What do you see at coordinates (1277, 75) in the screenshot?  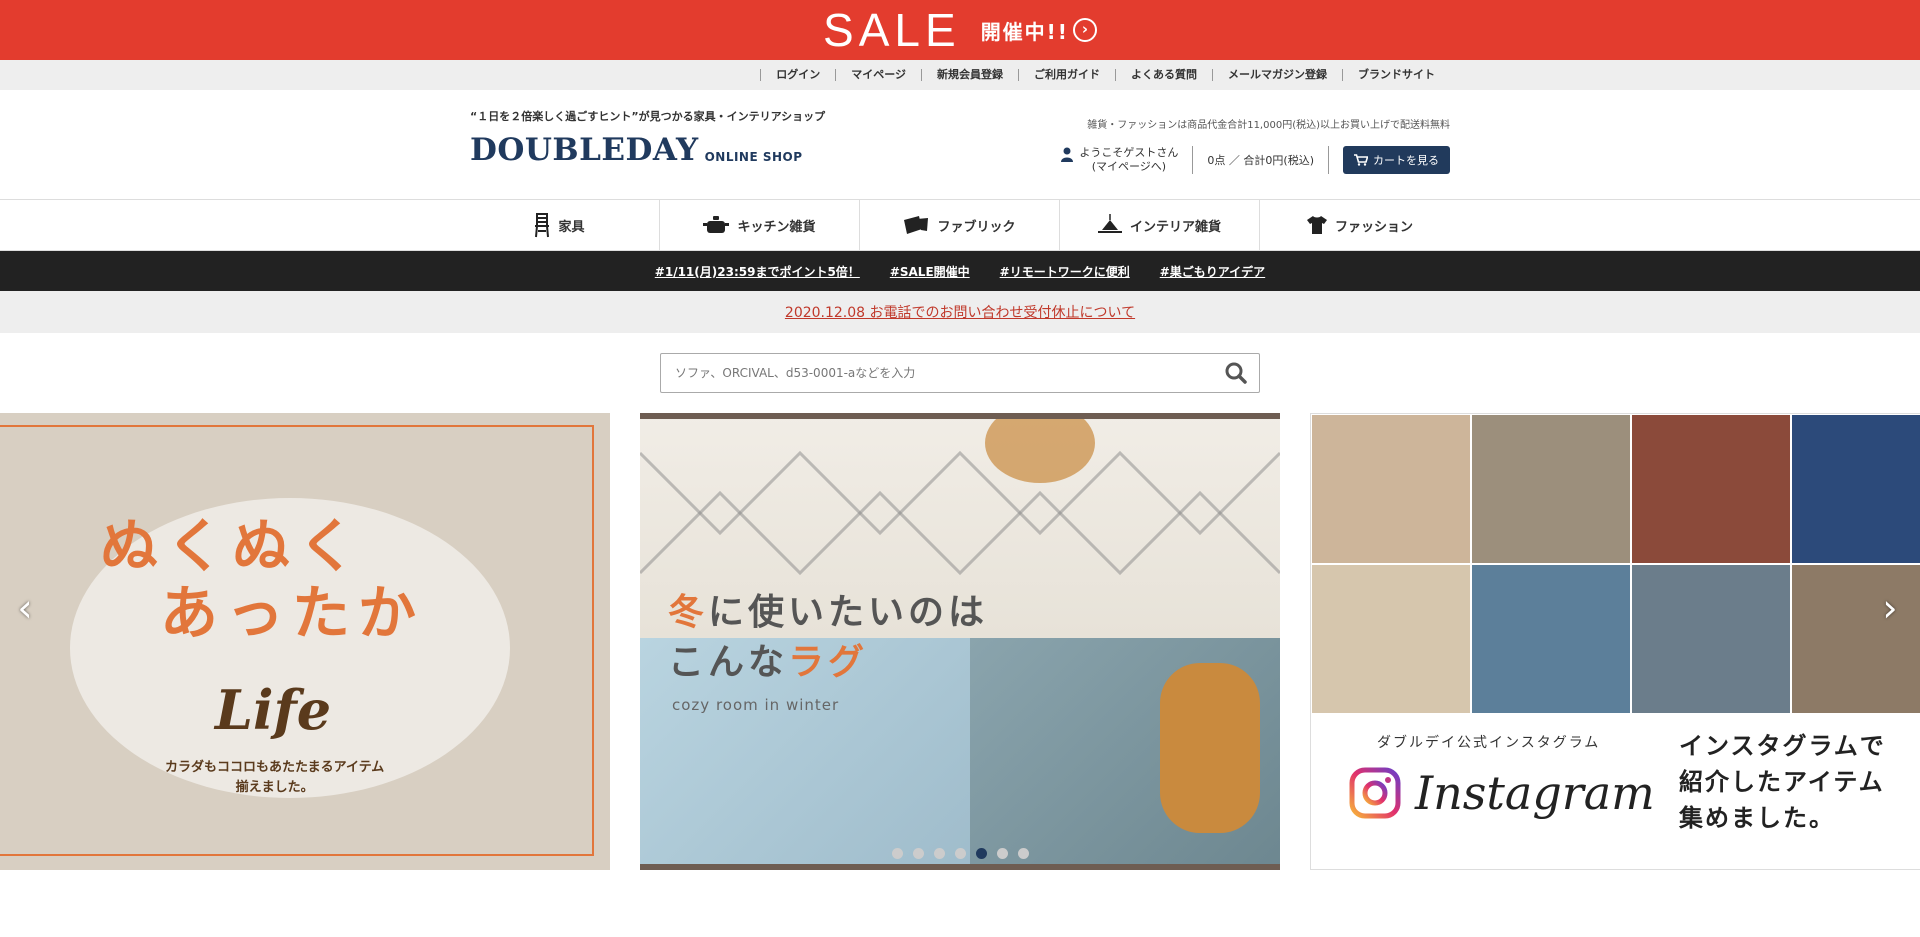 I see `newsletter-link: メールマガジン登録` at bounding box center [1277, 75].